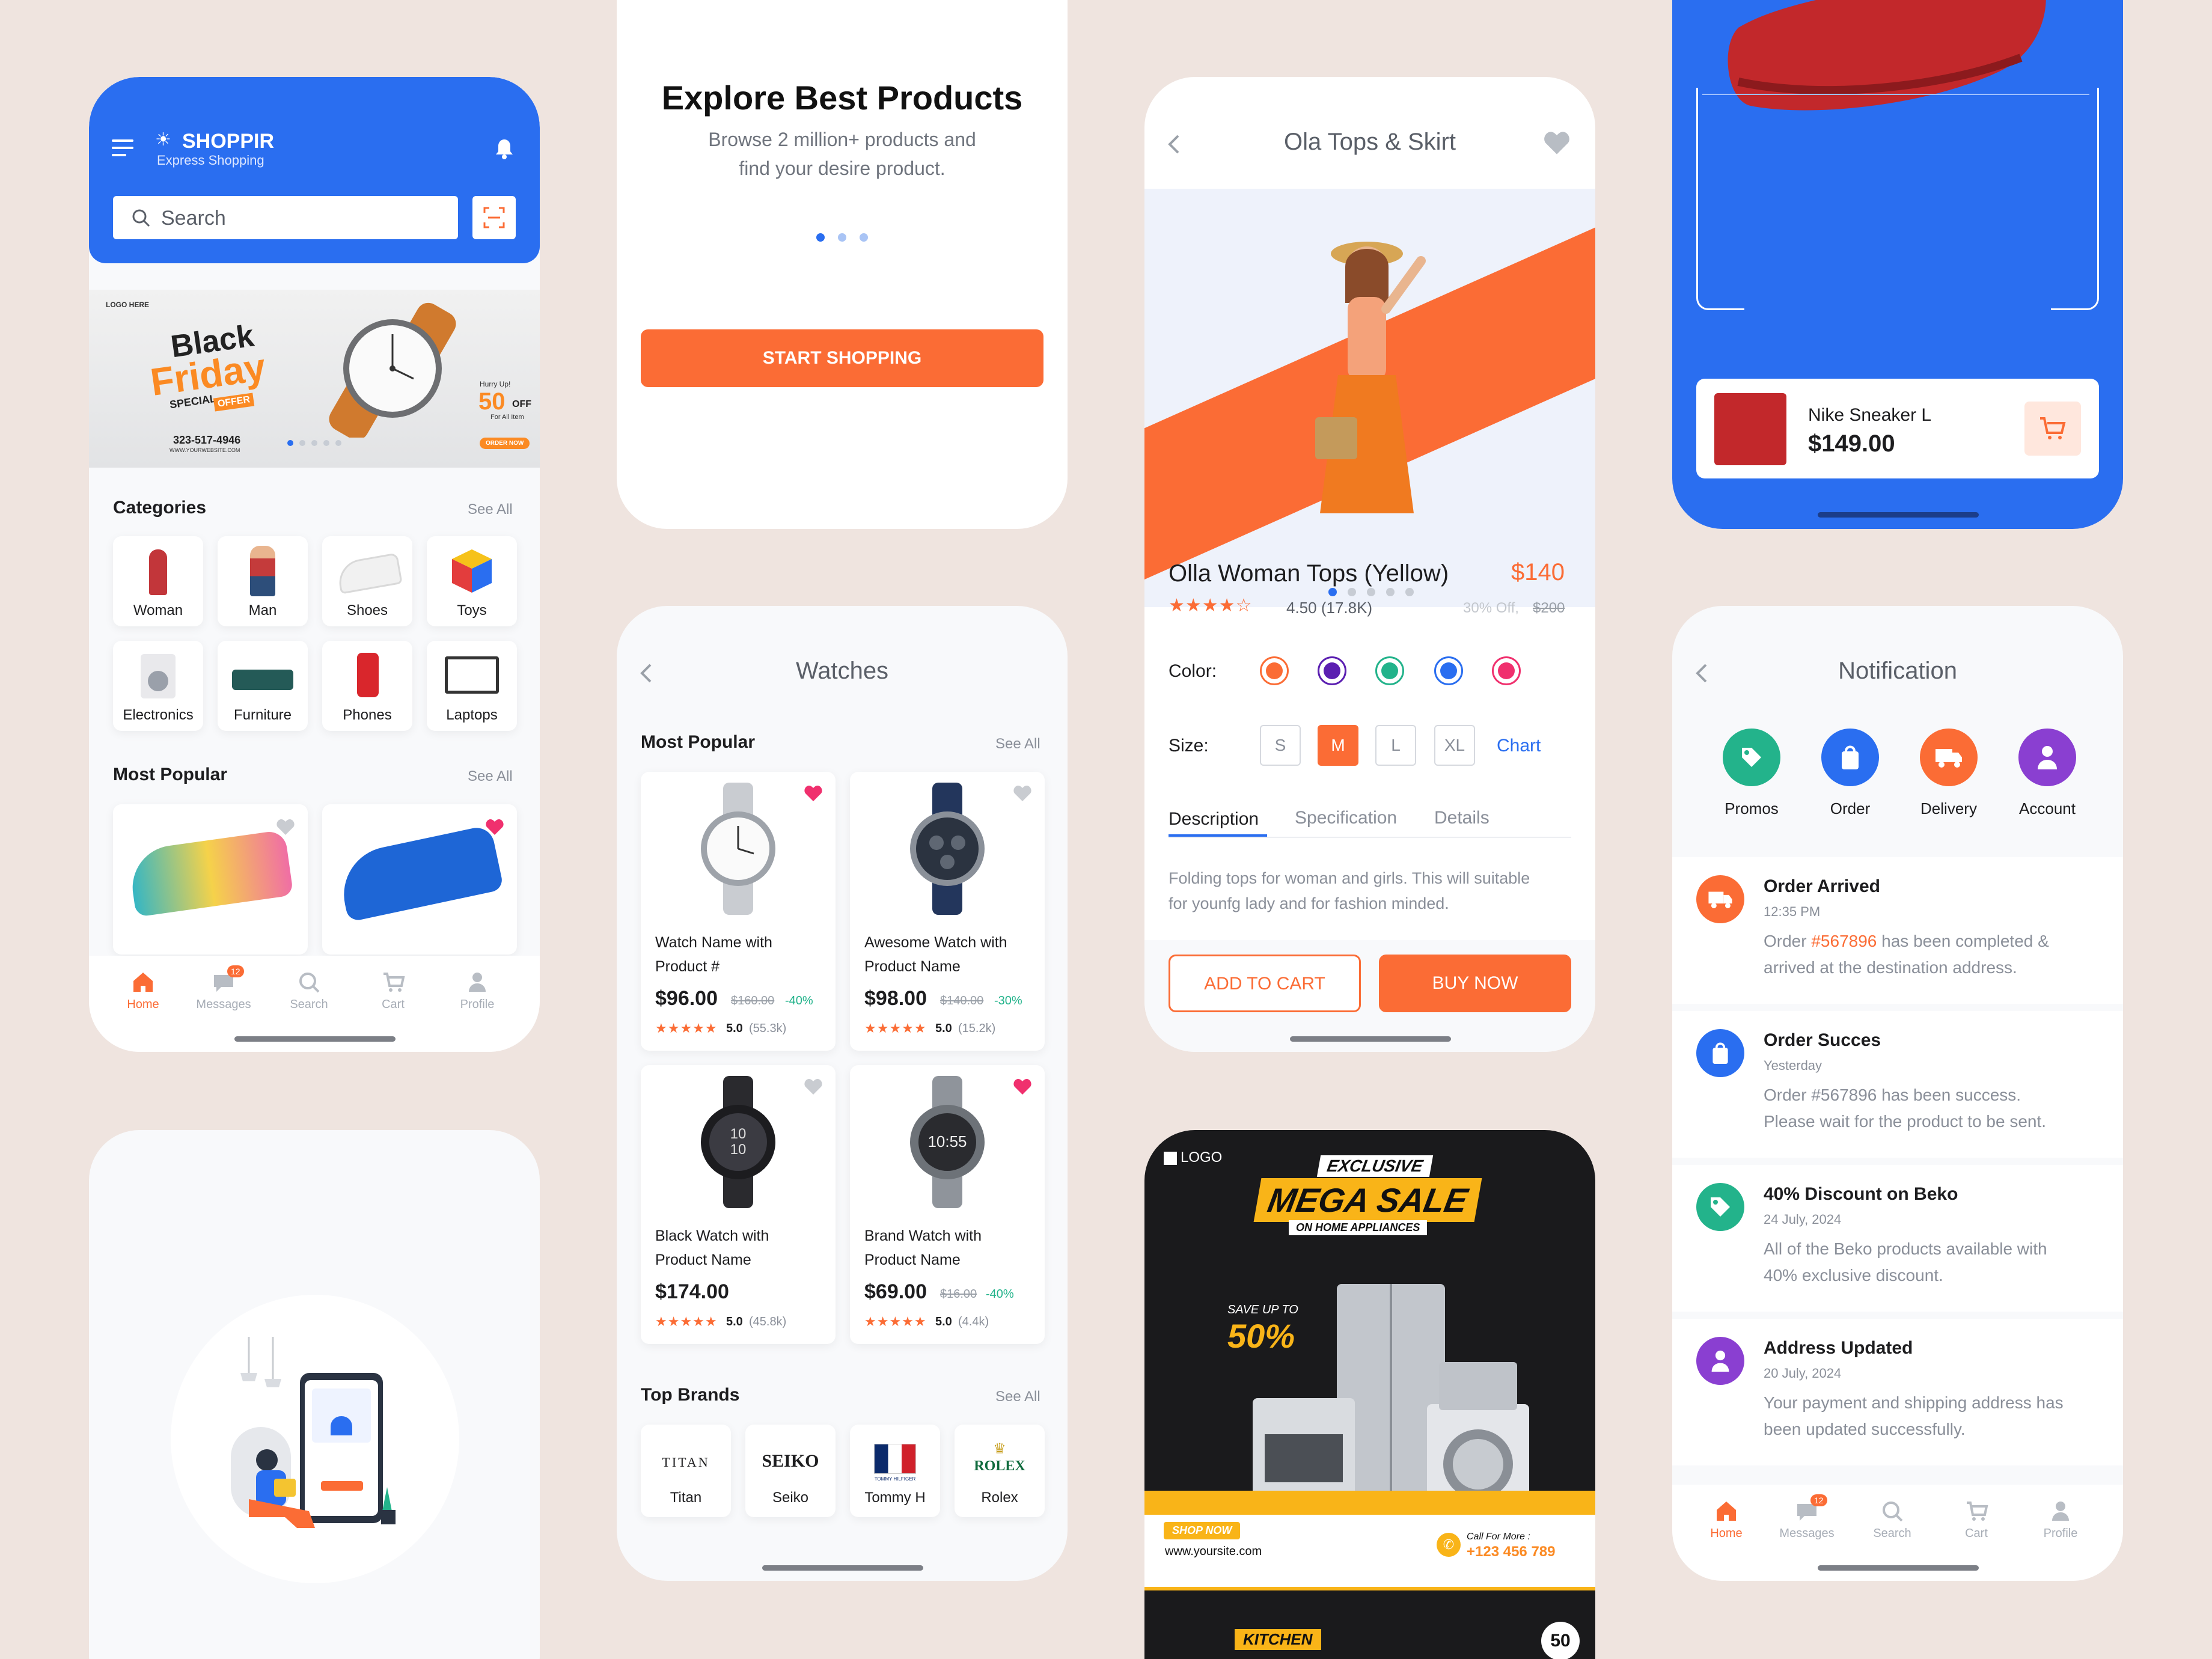  Describe the element at coordinates (1171, 1158) in the screenshot. I see `logo-mark-icon` at that location.